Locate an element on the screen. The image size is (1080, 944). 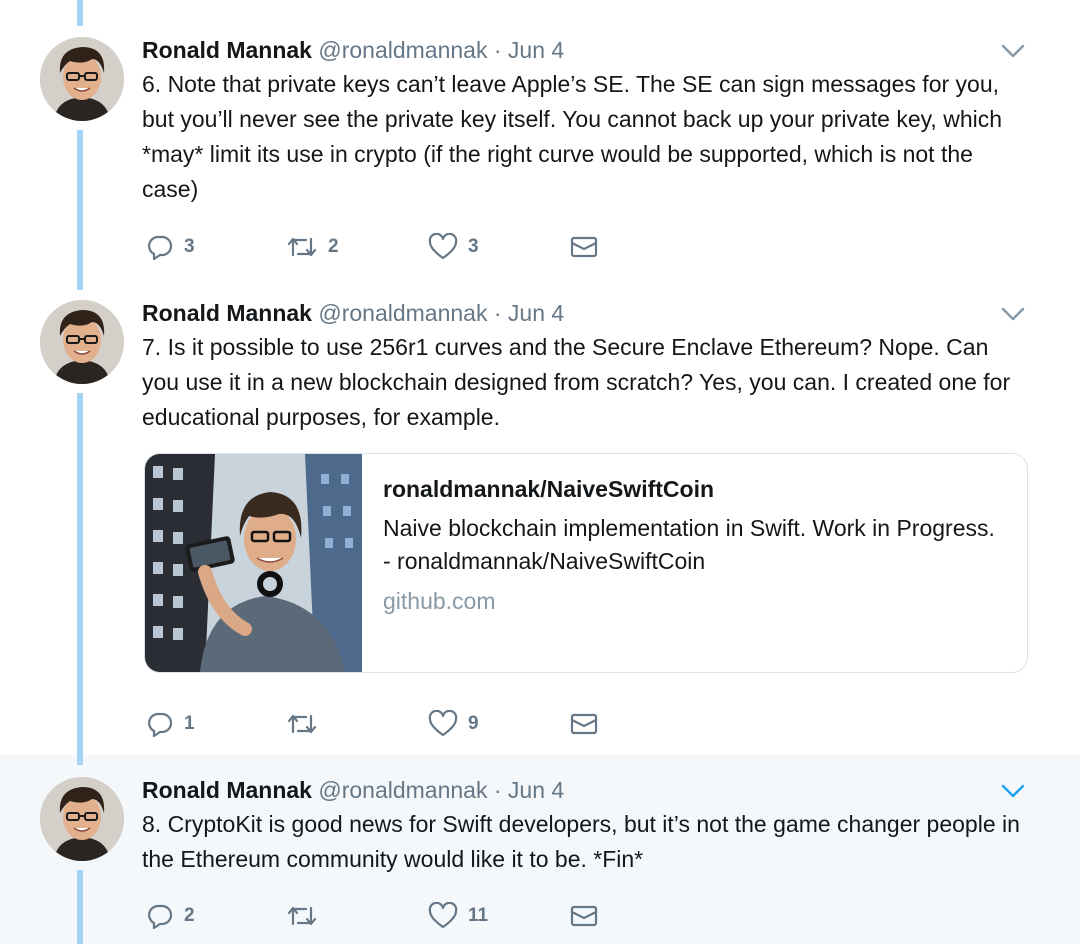
tweet-actions: 2 11 is located at coordinates (372, 916).